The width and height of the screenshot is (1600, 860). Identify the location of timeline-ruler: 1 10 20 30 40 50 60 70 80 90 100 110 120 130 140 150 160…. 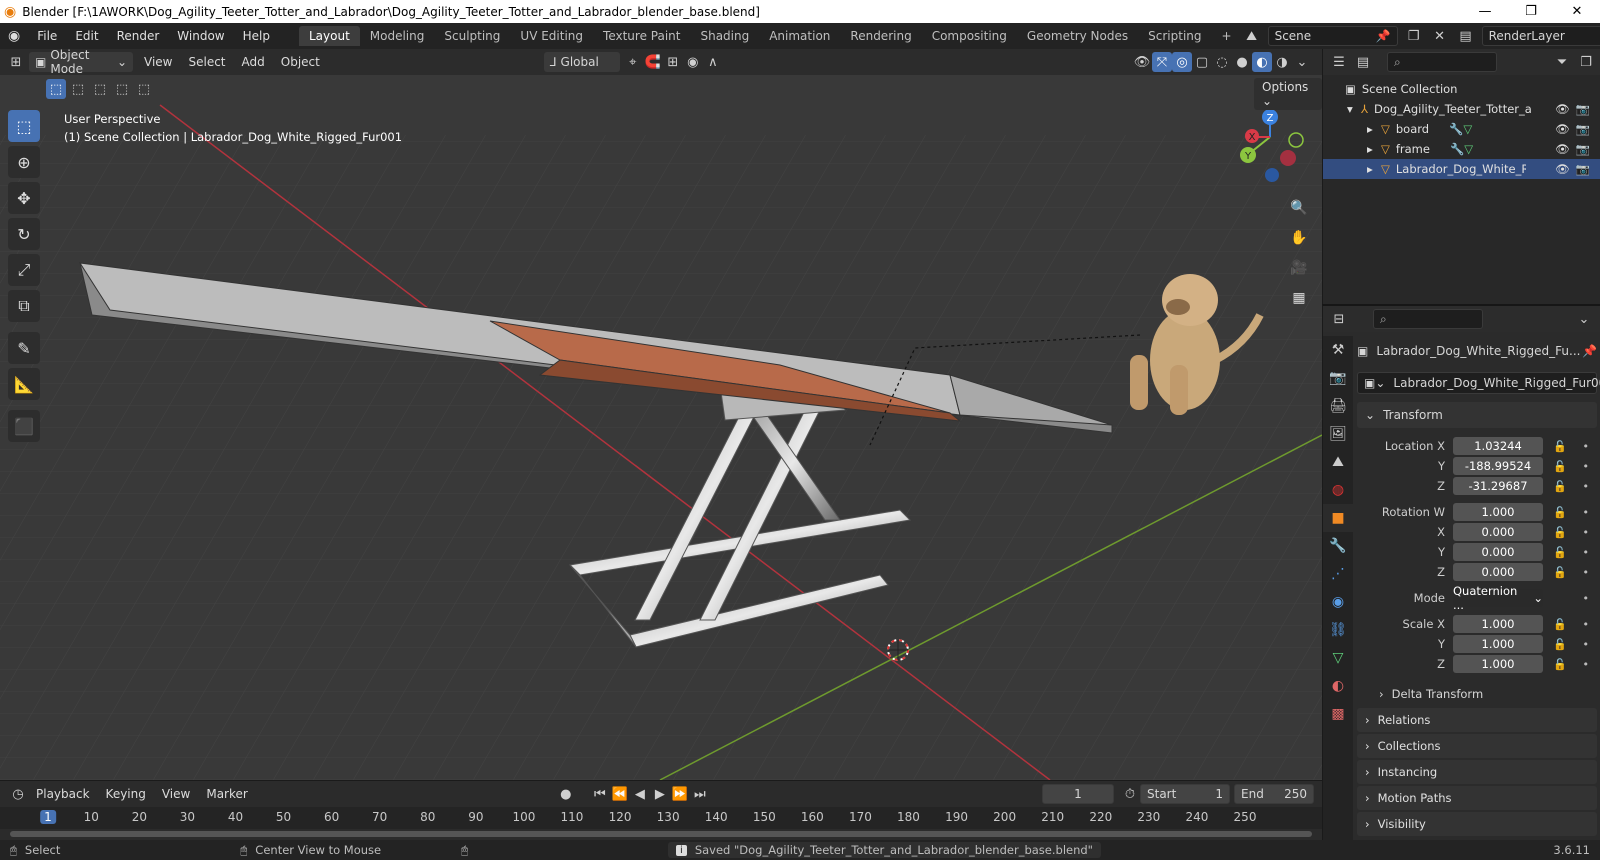
(661, 818).